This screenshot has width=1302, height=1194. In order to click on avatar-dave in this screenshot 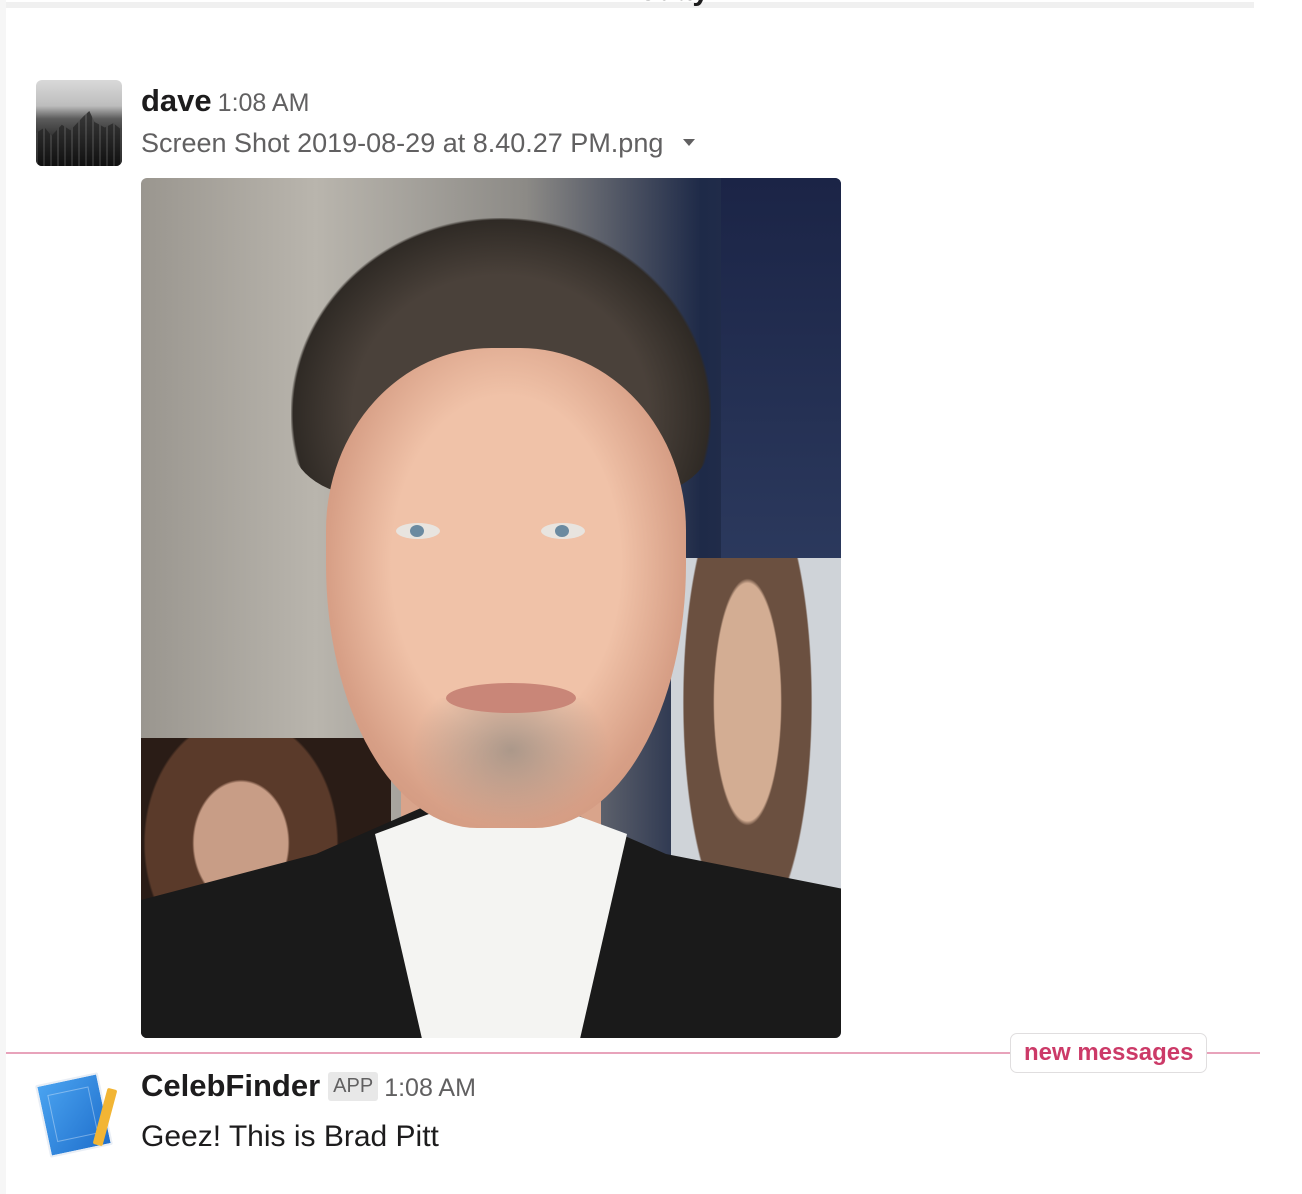, I will do `click(79, 123)`.